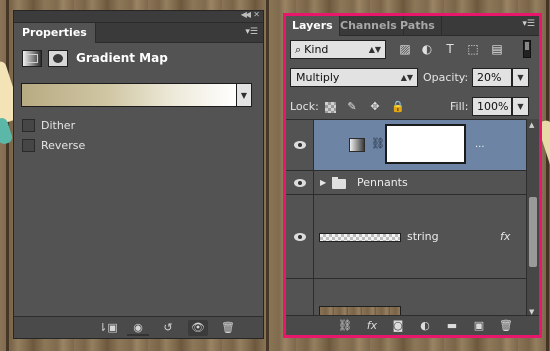 The height and width of the screenshot is (351, 550). Describe the element at coordinates (492, 106) in the screenshot. I see `fill-input: 100%` at that location.